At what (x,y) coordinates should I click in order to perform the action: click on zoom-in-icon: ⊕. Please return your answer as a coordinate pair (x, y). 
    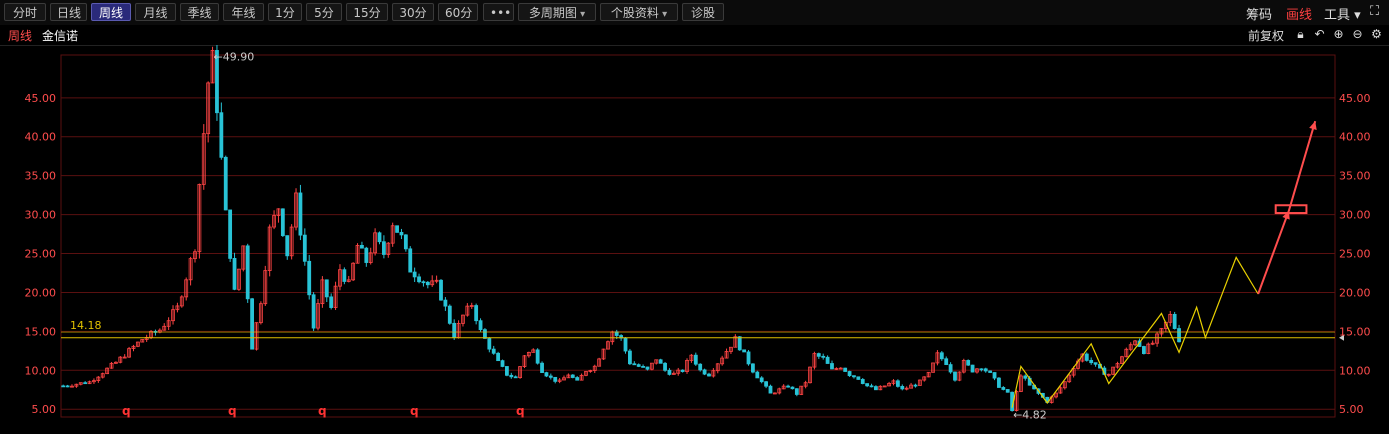
    Looking at the image, I should click on (1338, 34).